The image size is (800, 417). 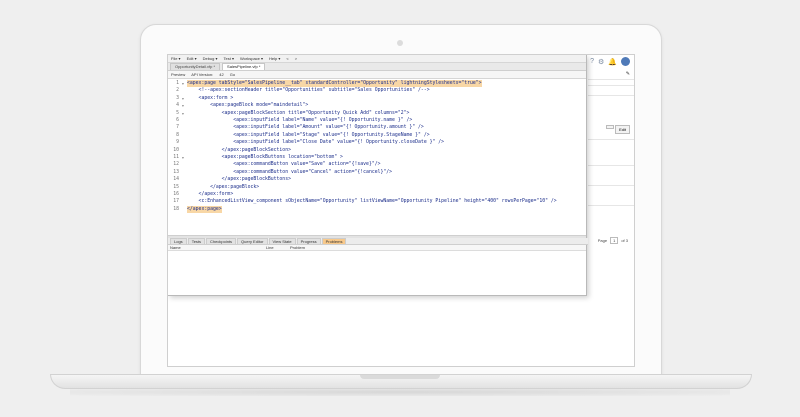 I want to click on bell-icon: 🔔, so click(x=612, y=62).